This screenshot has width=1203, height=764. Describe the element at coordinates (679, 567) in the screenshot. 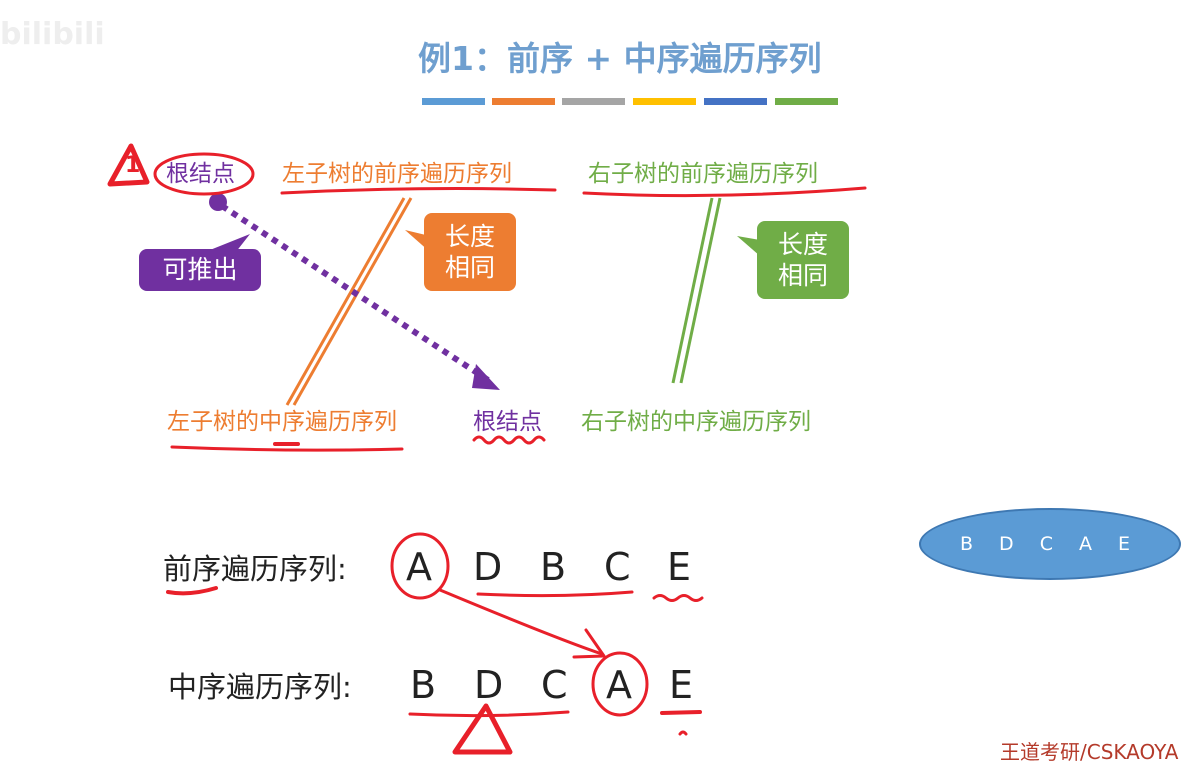

I see `pre-letter-e: E` at that location.